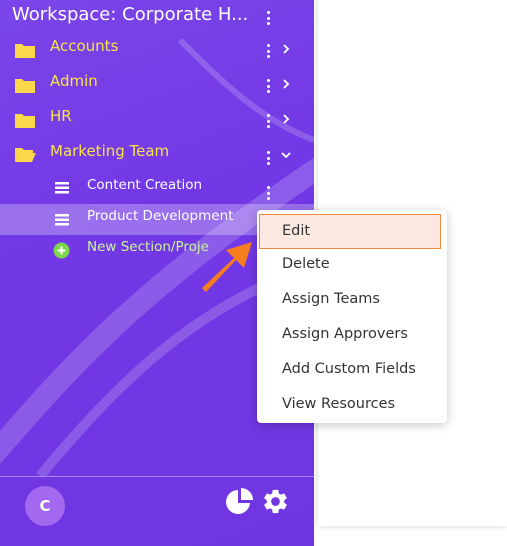 The image size is (507, 546). I want to click on new-section-label: New Section/Proje, so click(148, 247).